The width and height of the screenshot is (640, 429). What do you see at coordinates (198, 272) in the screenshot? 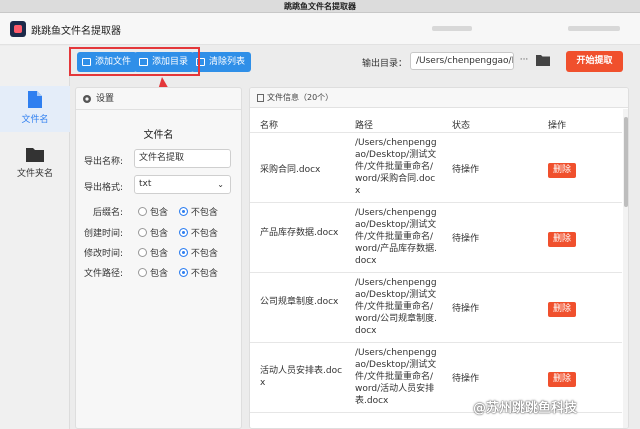
I see `path-exclude-radio: 不包含` at bounding box center [198, 272].